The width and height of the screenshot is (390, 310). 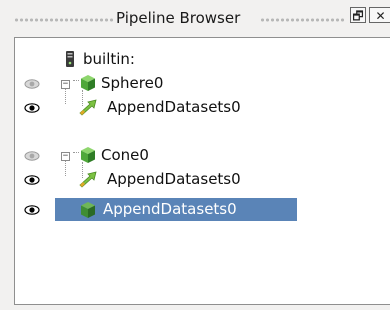 What do you see at coordinates (109, 59) in the screenshot?
I see `tree-root-label: builtin:` at bounding box center [109, 59].